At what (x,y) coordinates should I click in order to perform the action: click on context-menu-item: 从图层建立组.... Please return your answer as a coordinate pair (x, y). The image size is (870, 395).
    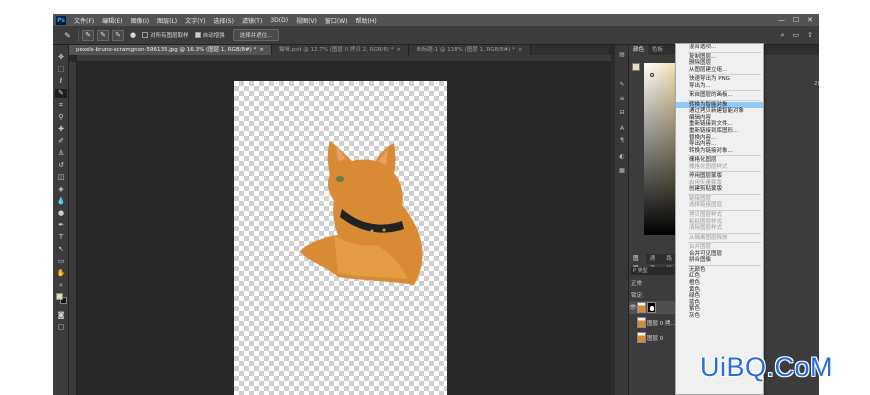
    Looking at the image, I should click on (719, 70).